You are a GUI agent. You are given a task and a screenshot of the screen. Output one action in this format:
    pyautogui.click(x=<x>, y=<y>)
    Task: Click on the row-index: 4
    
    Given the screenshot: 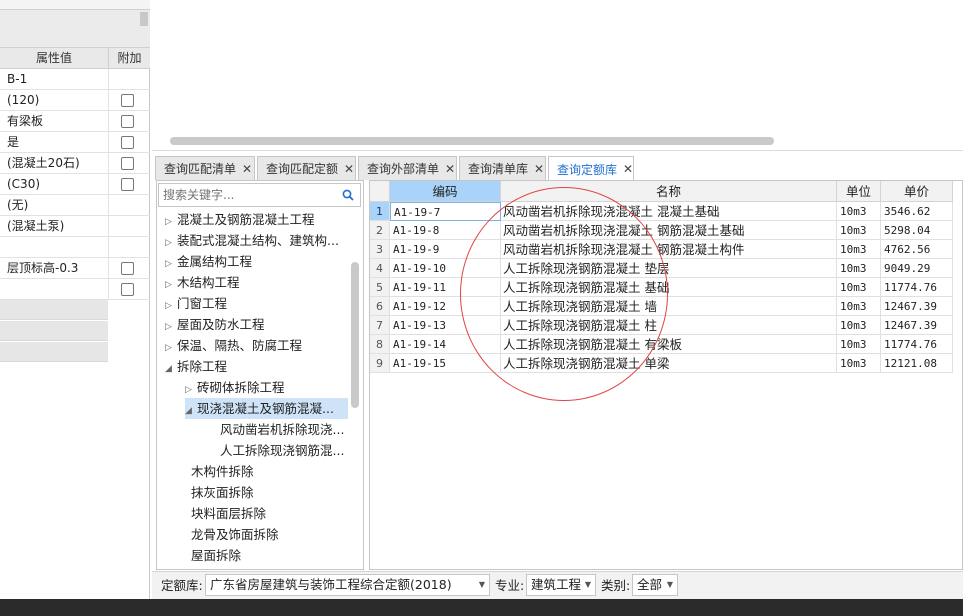 What is the action you would take?
    pyautogui.click(x=380, y=268)
    